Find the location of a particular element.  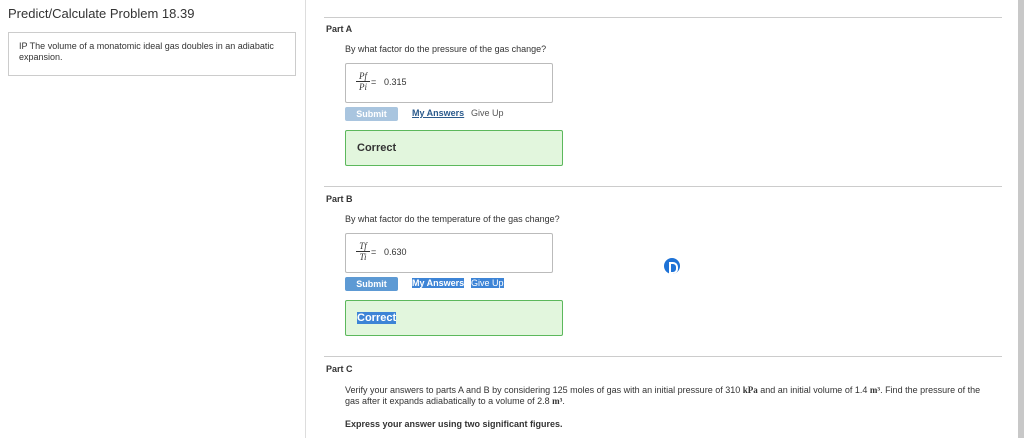

part-a-fraction-top: Pf is located at coordinates (363, 76).